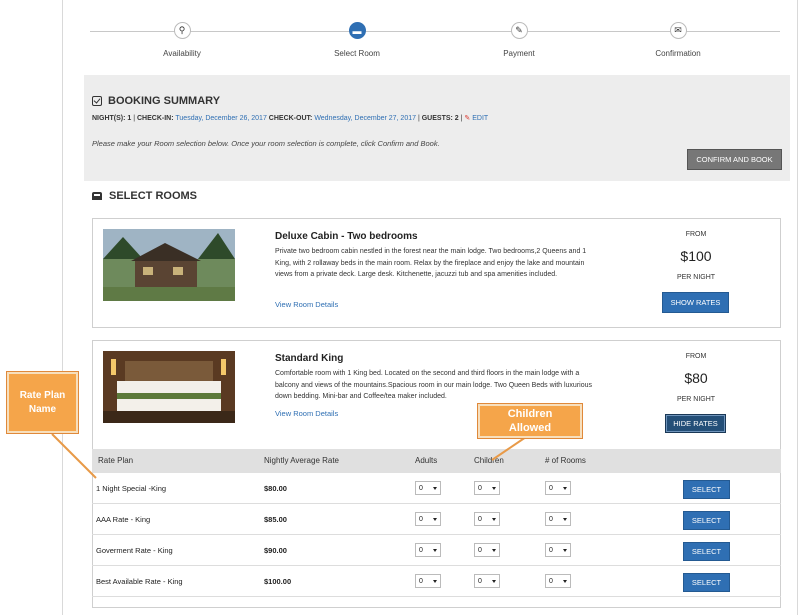 Image resolution: width=800 pixels, height=615 pixels. What do you see at coordinates (476, 118) in the screenshot?
I see `edit-link: ✎ EDIT` at bounding box center [476, 118].